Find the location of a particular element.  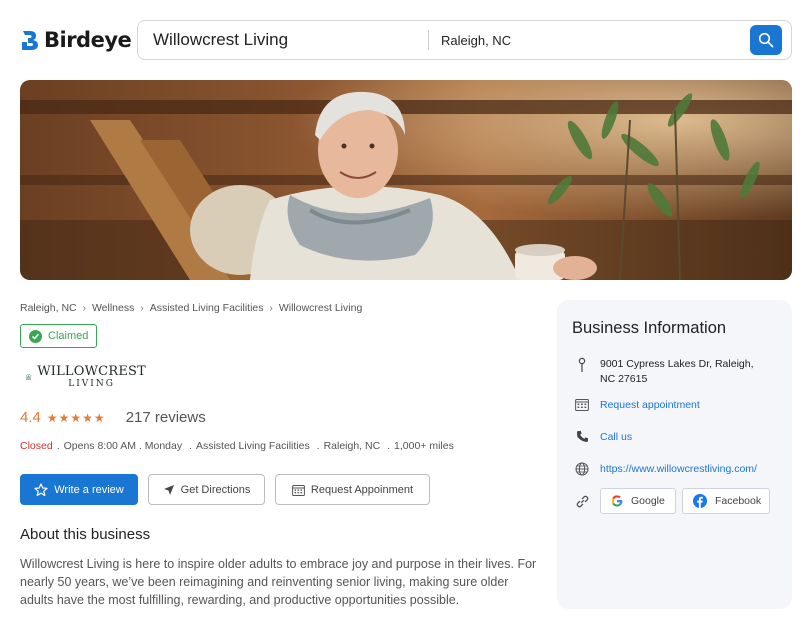

breadcrumb-business: Willowcrest Living is located at coordinates (320, 308).